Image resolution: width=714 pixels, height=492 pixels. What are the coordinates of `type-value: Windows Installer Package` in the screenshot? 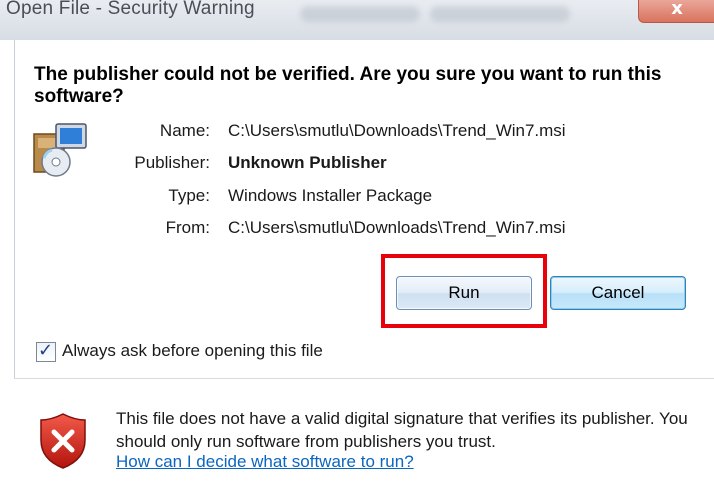 It's located at (330, 195).